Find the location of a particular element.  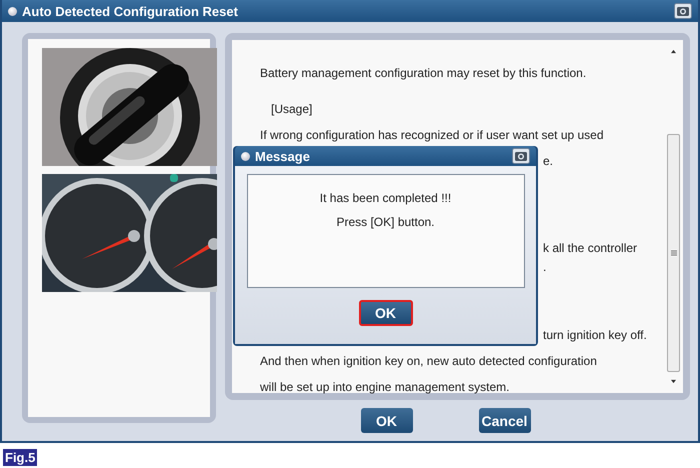

scroll-down-icon is located at coordinates (673, 381).